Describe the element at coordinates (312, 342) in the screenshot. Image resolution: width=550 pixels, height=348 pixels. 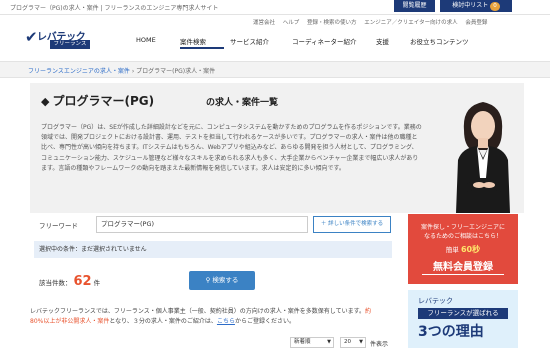
I see `sort-select: 新着順 ▼` at that location.